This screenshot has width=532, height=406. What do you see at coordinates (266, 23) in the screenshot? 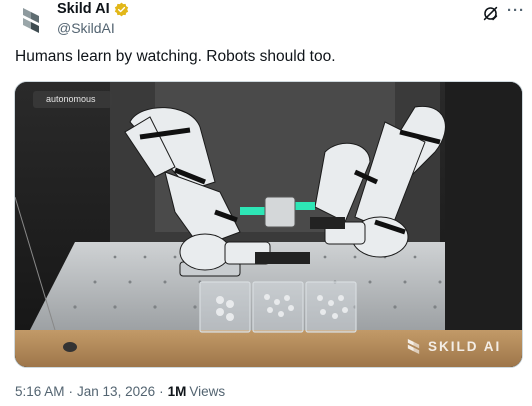
I see `tweet-header: Skild AI @SkildAI ···` at bounding box center [266, 23].